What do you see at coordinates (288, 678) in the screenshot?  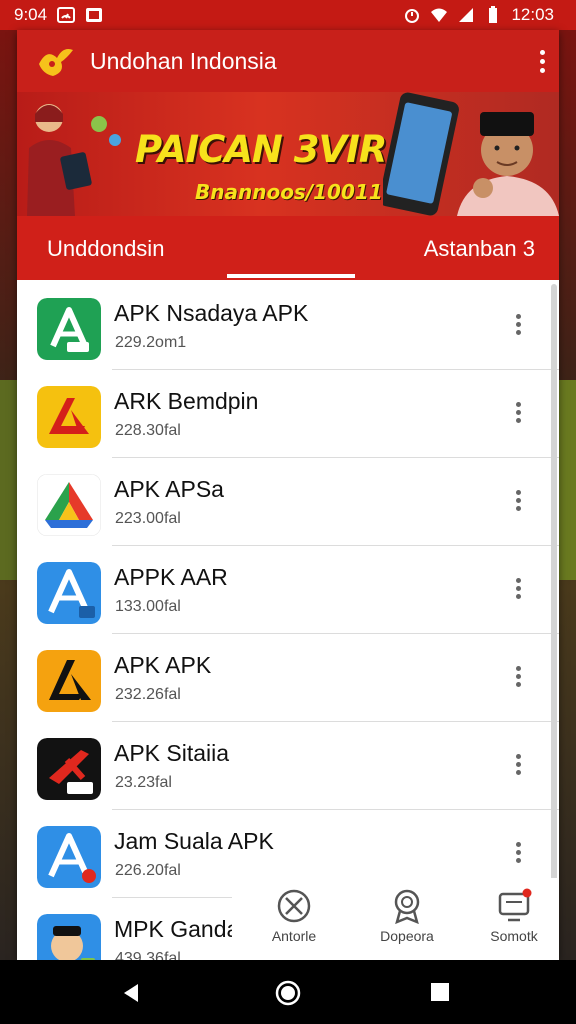 I see `list-item: APK APK 232.26fal` at bounding box center [288, 678].